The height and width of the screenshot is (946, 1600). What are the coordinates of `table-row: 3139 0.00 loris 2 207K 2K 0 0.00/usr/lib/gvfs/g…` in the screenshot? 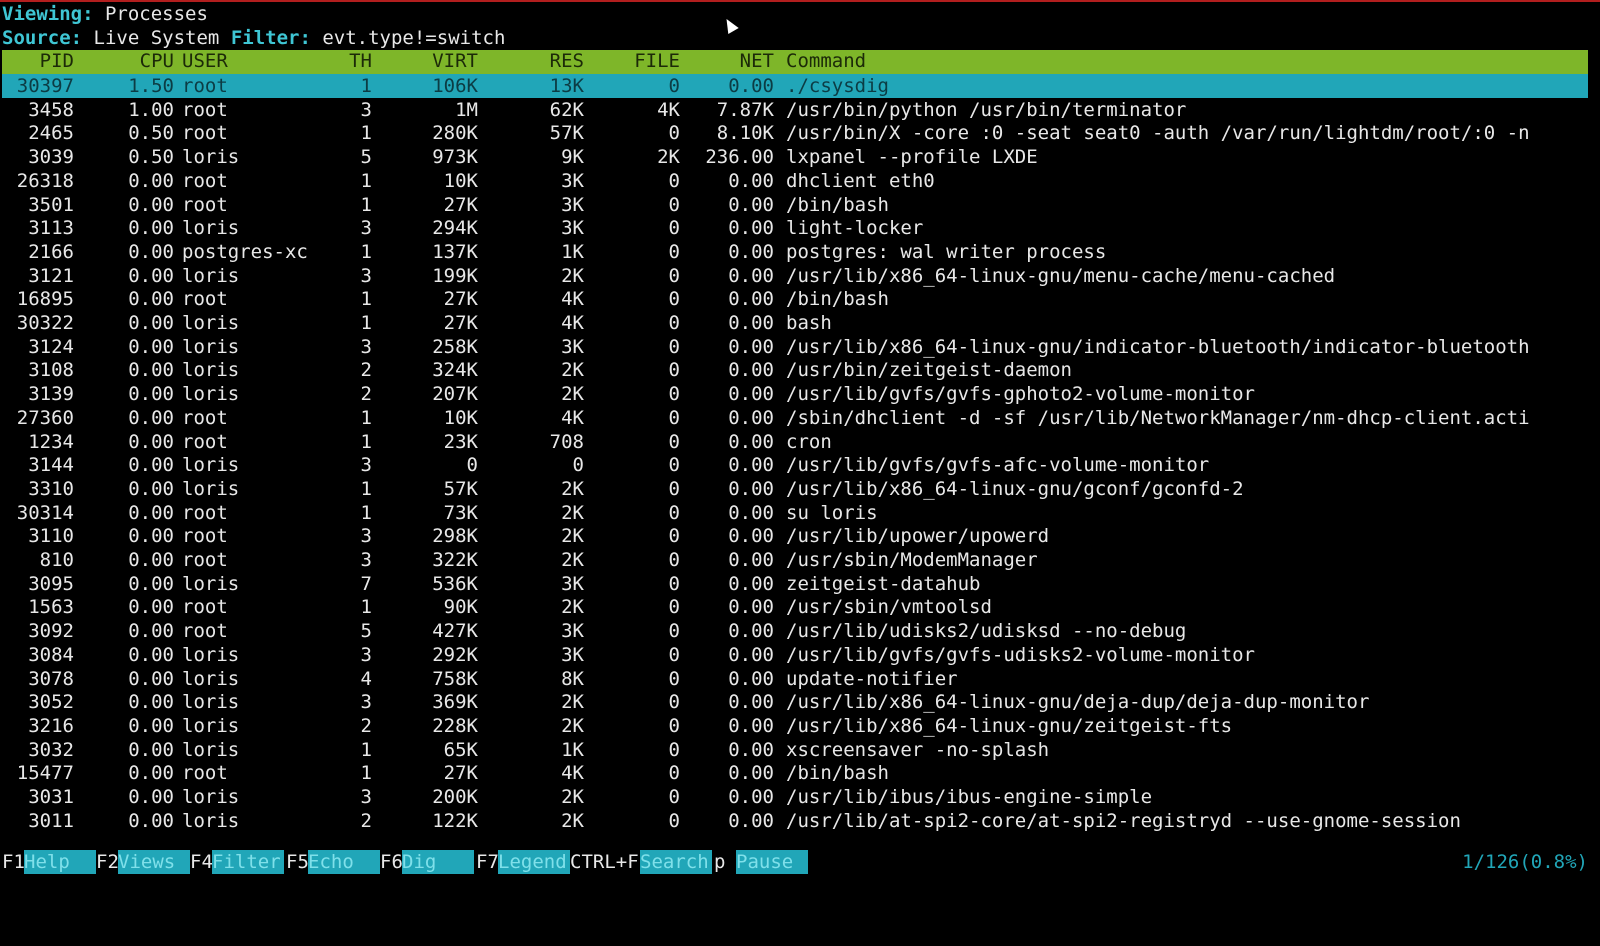 It's located at (795, 394).